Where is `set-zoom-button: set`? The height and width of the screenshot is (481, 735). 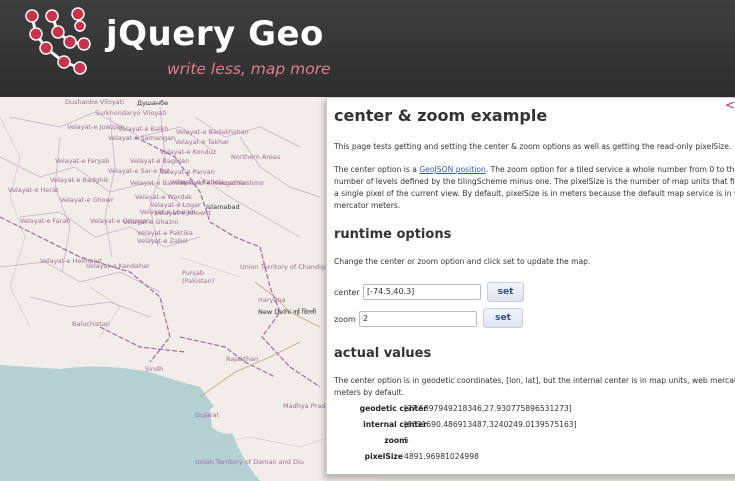
set-zoom-button: set is located at coordinates (503, 318).